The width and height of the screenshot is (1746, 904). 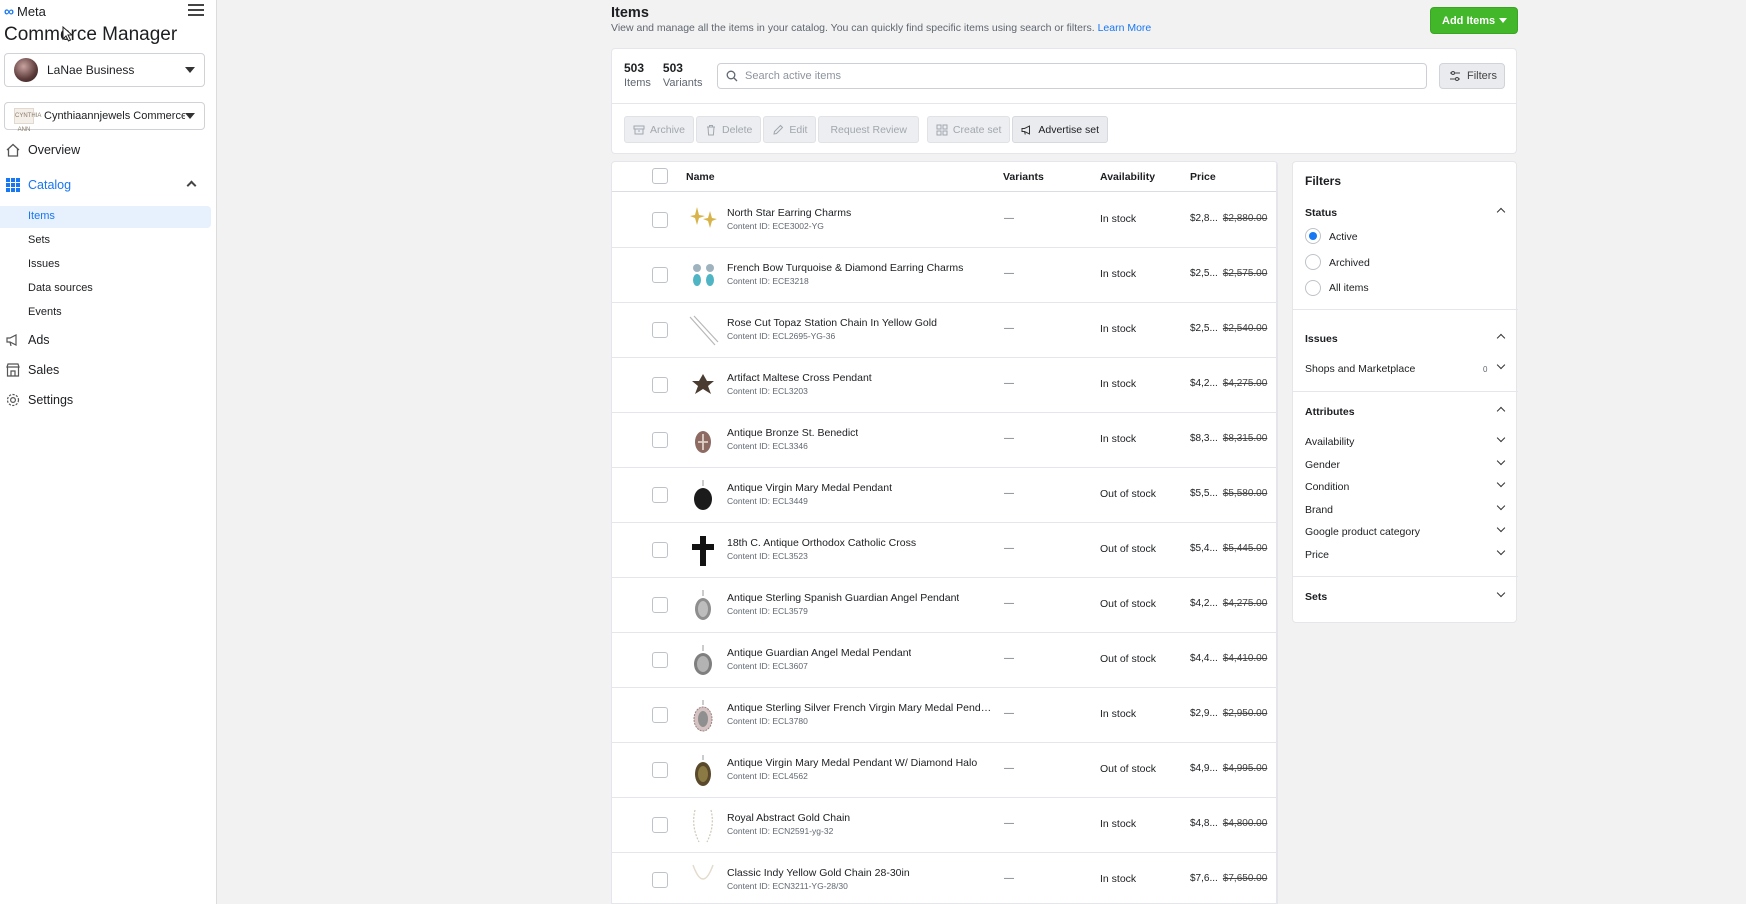 What do you see at coordinates (104, 70) in the screenshot?
I see `business-account-selector: LaNae Business` at bounding box center [104, 70].